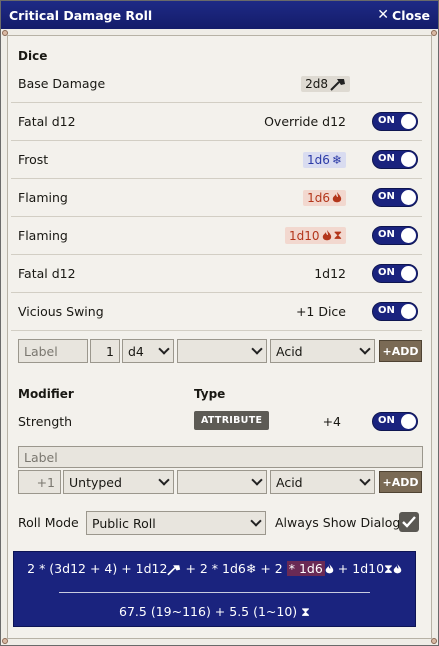  I want to click on die-size-value: d4, so click(136, 351).